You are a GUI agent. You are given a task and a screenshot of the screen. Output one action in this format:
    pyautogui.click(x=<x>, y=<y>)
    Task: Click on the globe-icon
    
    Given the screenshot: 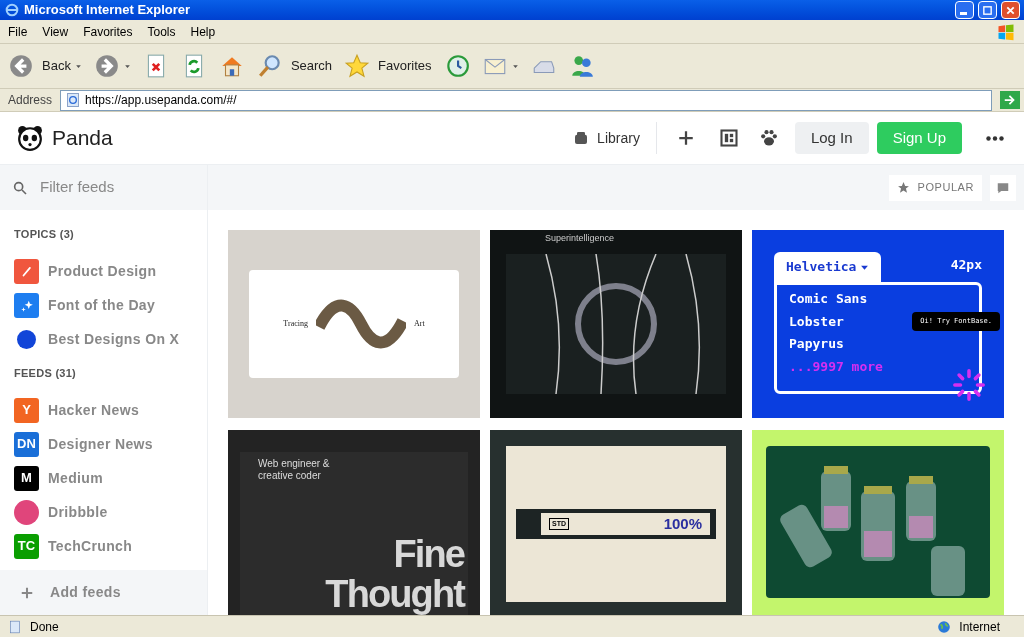 What is the action you would take?
    pyautogui.click(x=944, y=626)
    